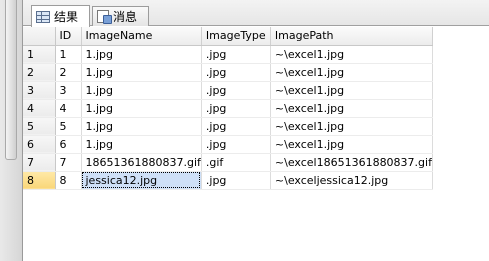  Describe the element at coordinates (39, 126) in the screenshot. I see `row-number: 5` at that location.